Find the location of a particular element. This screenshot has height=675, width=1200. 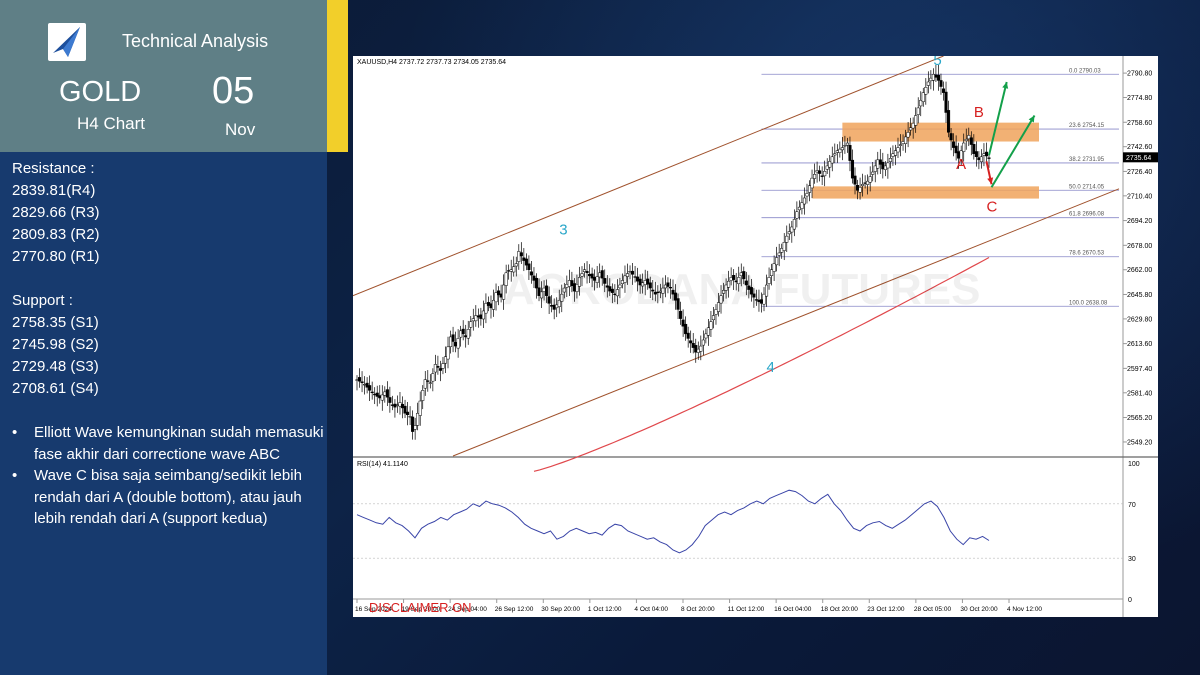

time-tick-label: 30 Oct 20:00 is located at coordinates (979, 609).